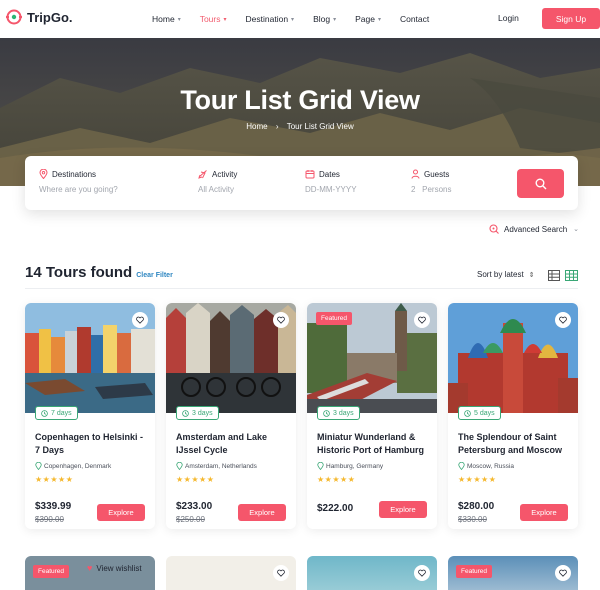  Describe the element at coordinates (415, 174) in the screenshot. I see `user-icon` at that location.